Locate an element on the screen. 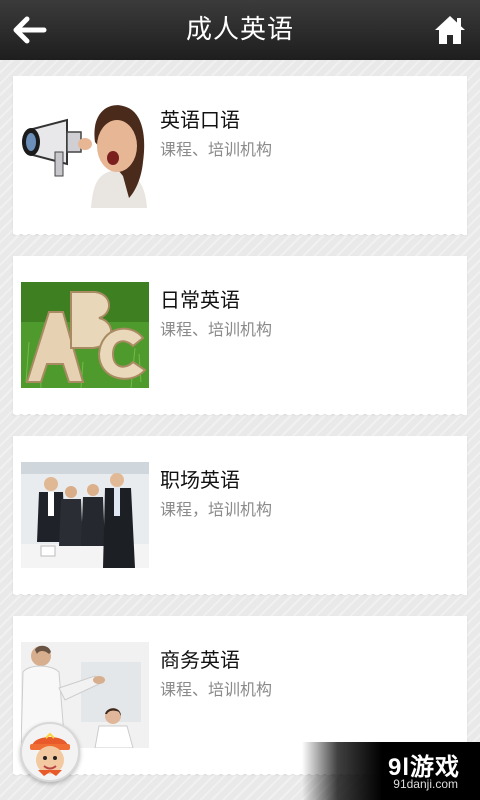 The height and width of the screenshot is (800, 480). item-title: 日常英语 is located at coordinates (200, 300).